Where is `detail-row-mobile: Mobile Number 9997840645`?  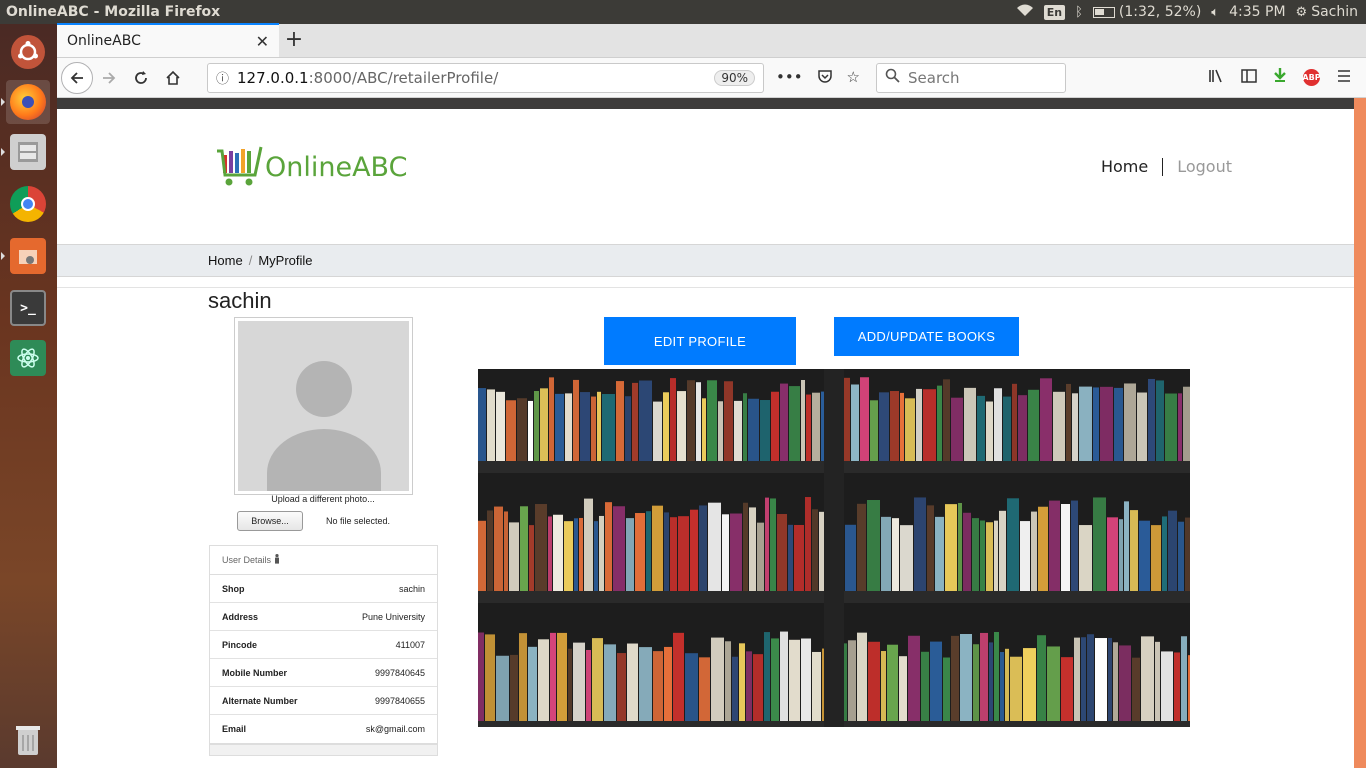
detail-row-mobile: Mobile Number 9997840645 is located at coordinates (323, 673).